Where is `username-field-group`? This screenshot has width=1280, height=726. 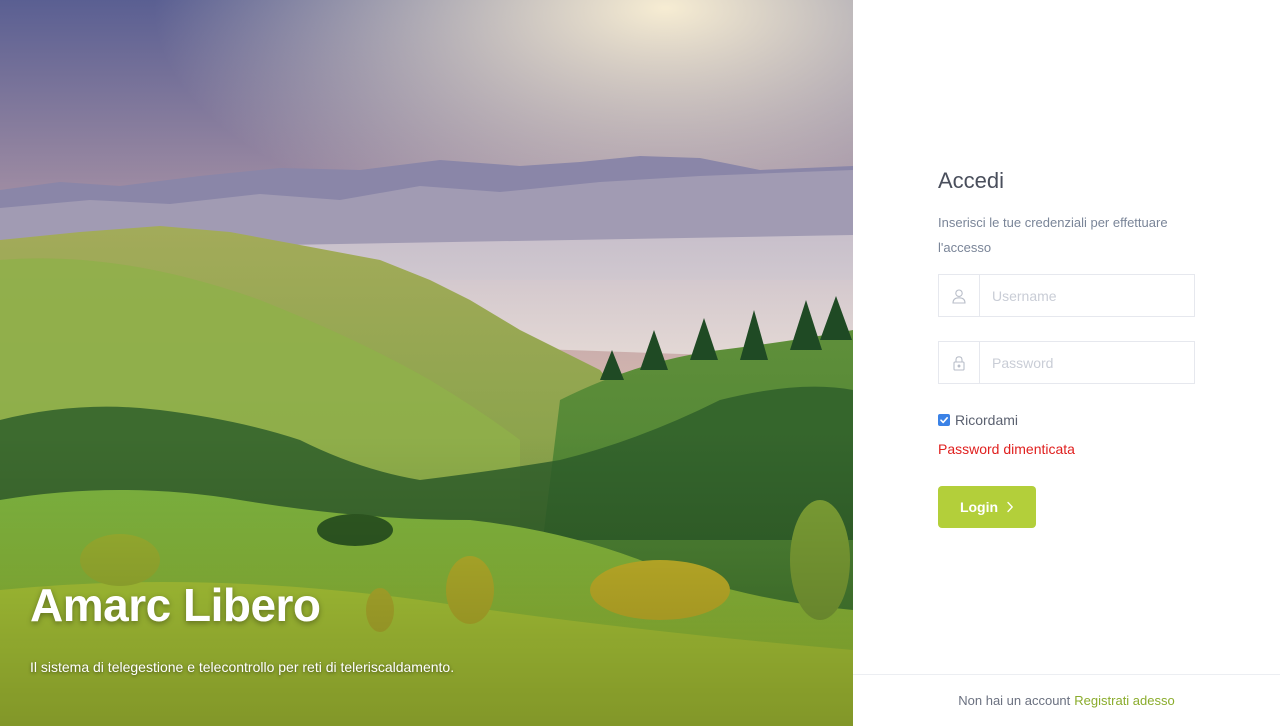 username-field-group is located at coordinates (1066, 295).